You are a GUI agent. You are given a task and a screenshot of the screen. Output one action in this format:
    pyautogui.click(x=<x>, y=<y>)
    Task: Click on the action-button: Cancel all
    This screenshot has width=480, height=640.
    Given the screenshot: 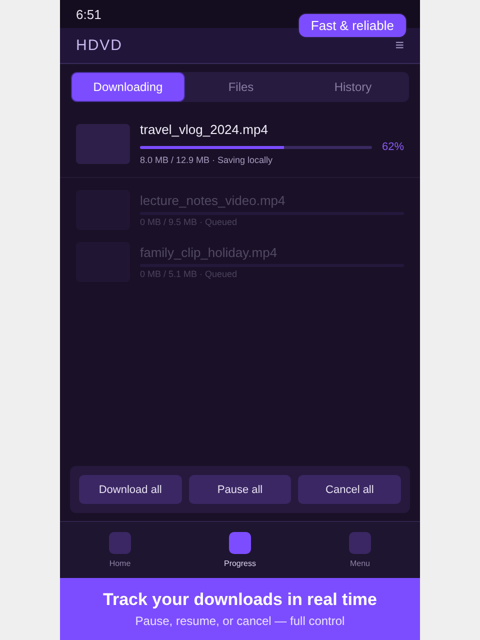 What is the action you would take?
    pyautogui.click(x=350, y=489)
    